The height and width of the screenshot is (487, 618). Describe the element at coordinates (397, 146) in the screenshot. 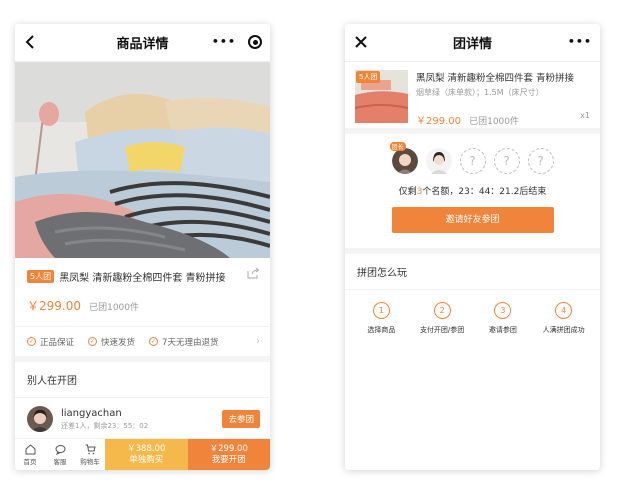

I see `leader-badge: 团长` at that location.